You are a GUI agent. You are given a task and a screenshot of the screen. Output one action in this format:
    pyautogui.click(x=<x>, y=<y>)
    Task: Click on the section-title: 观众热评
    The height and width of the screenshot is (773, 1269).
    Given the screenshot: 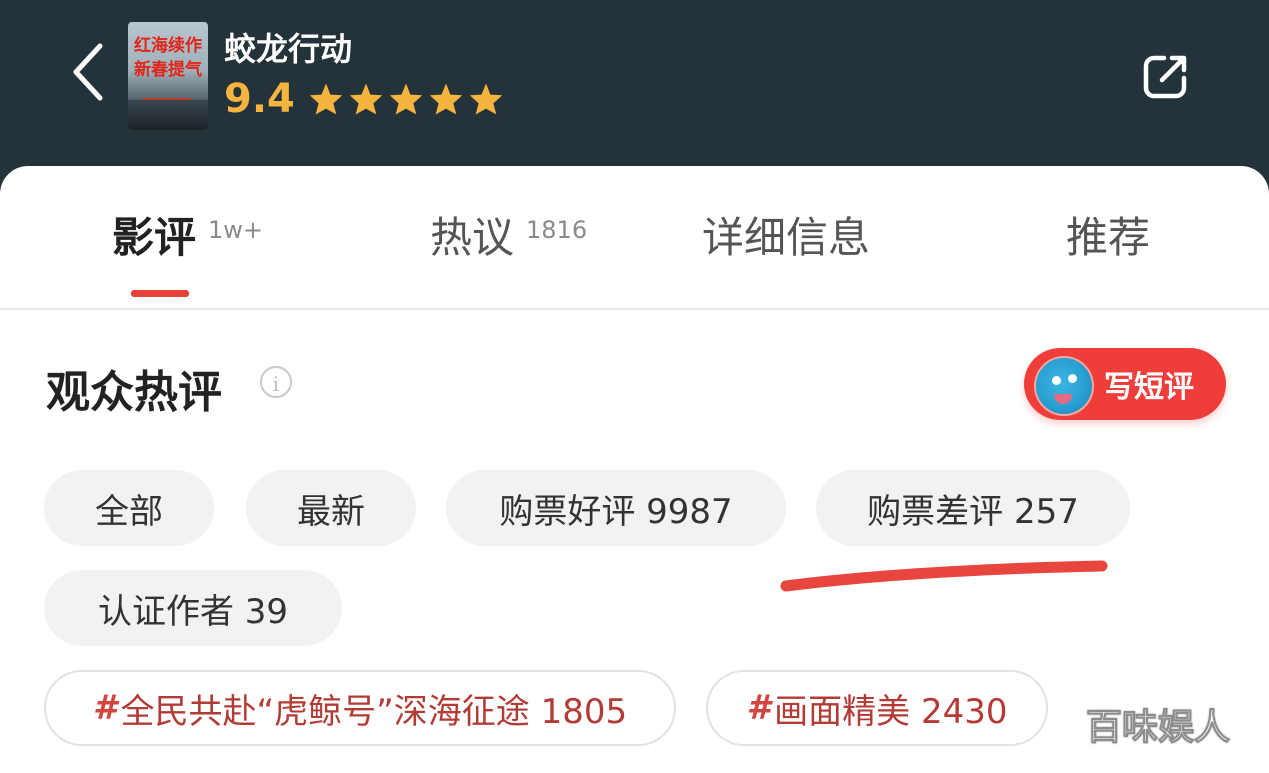 What is the action you would take?
    pyautogui.click(x=134, y=392)
    